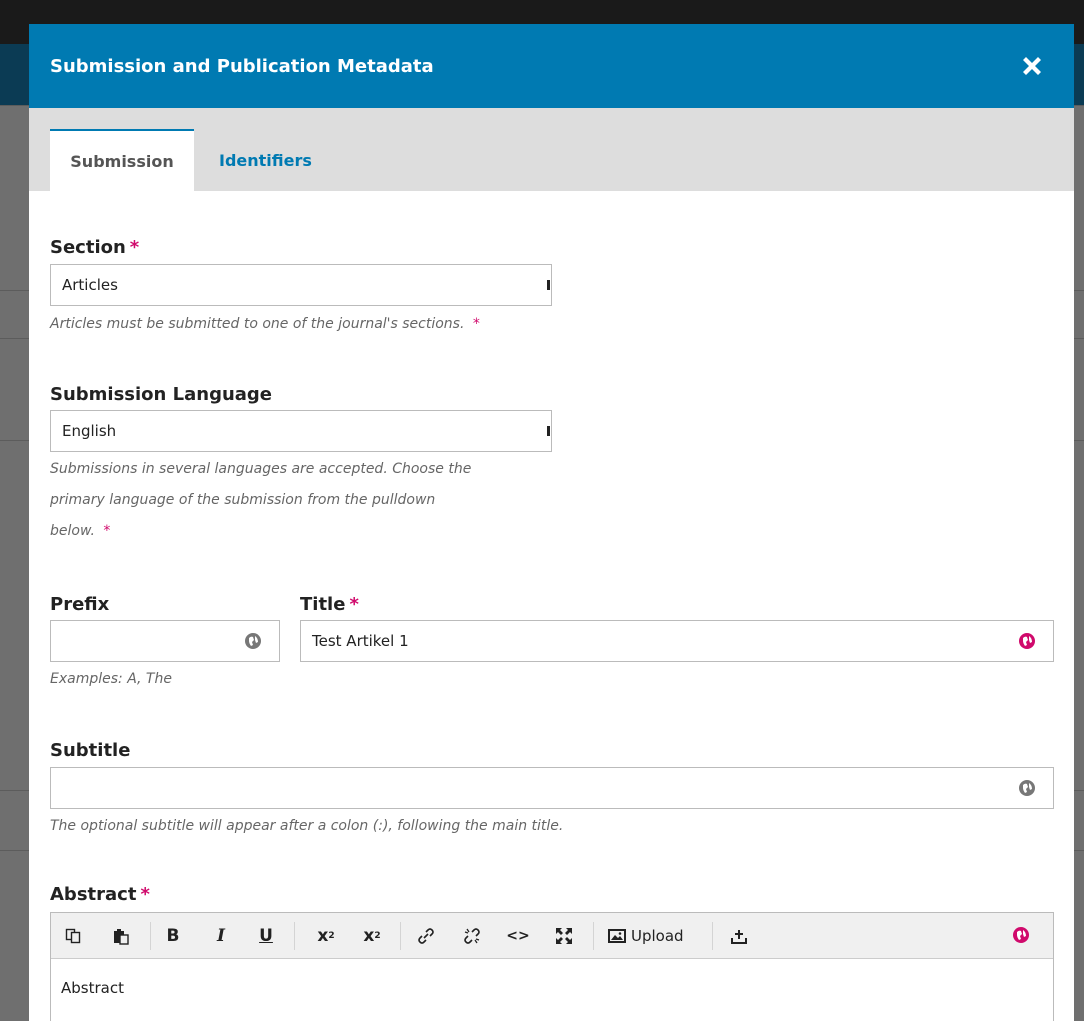 This screenshot has height=1021, width=1084. What do you see at coordinates (266, 936) in the screenshot?
I see `underline-icon: U` at bounding box center [266, 936].